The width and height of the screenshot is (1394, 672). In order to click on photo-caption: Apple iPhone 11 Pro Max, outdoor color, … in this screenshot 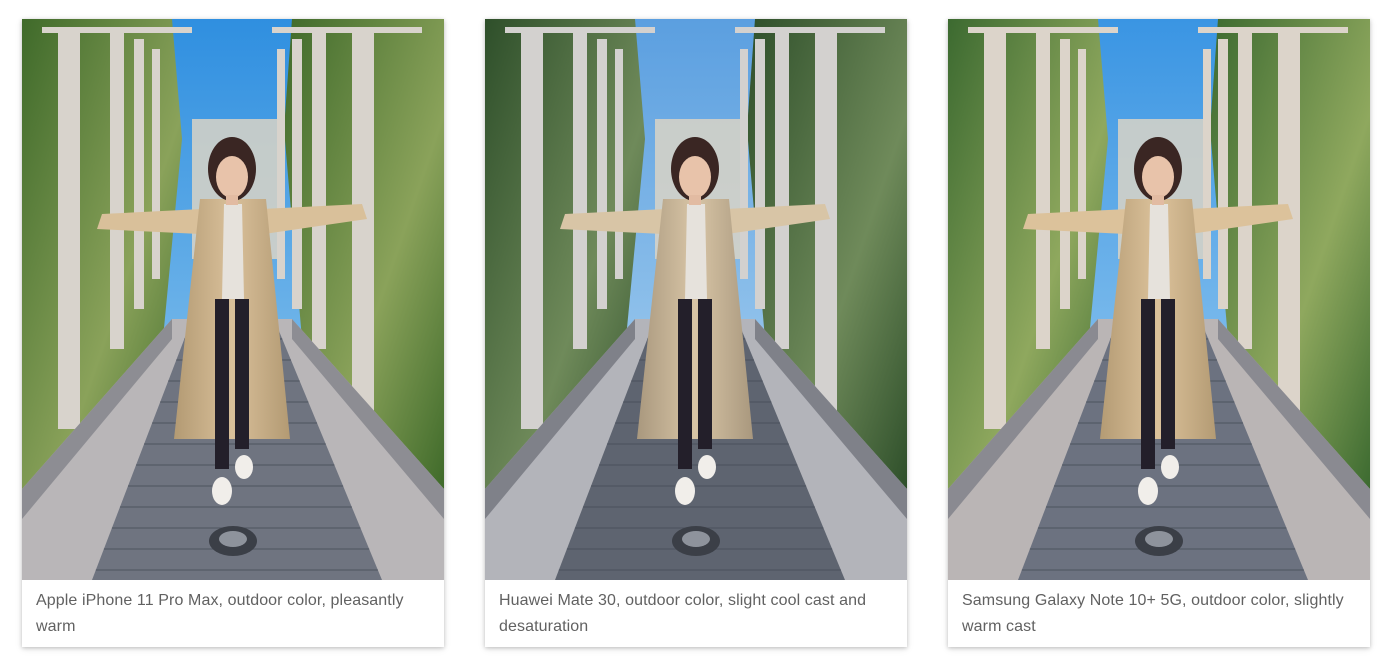, I will do `click(220, 613)`.